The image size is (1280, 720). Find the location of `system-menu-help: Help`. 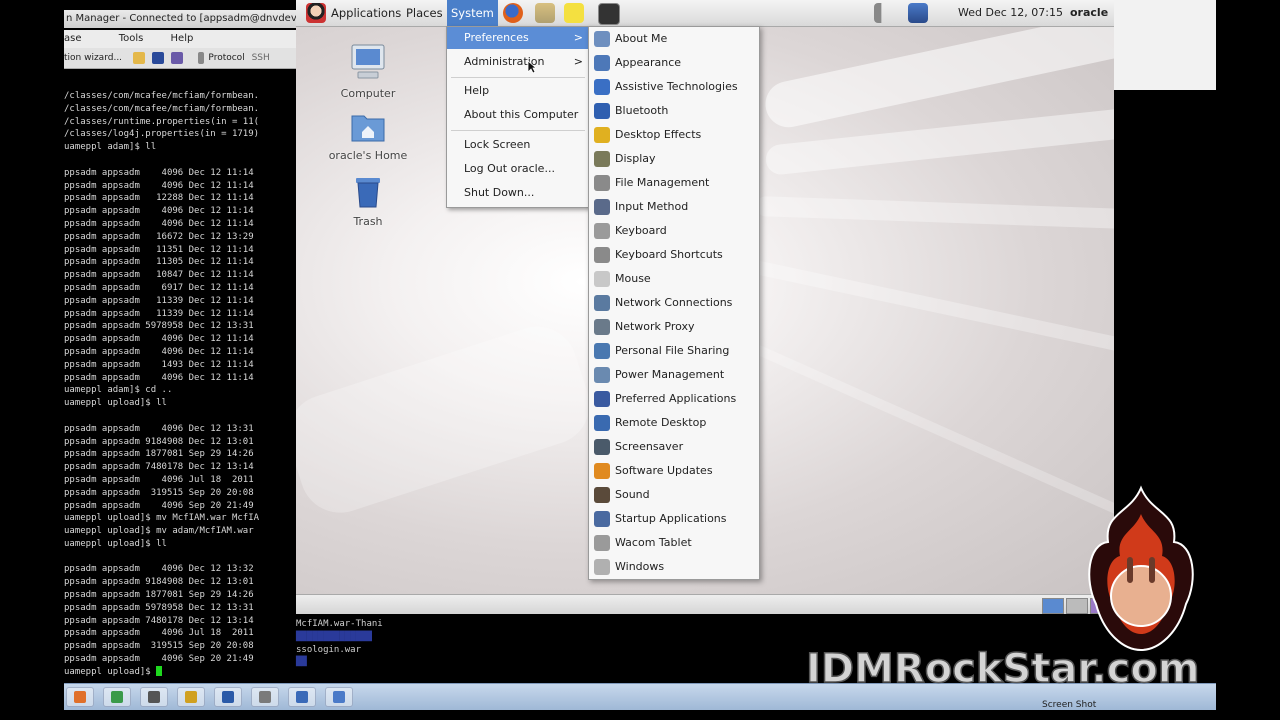

system-menu-help: Help is located at coordinates (518, 91).